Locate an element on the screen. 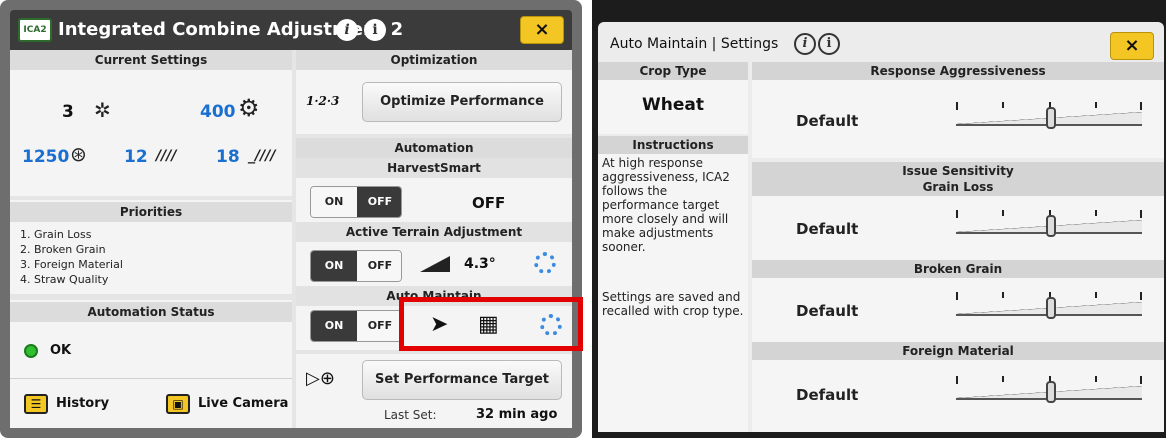  crop-type-value: Wheat is located at coordinates (673, 105).